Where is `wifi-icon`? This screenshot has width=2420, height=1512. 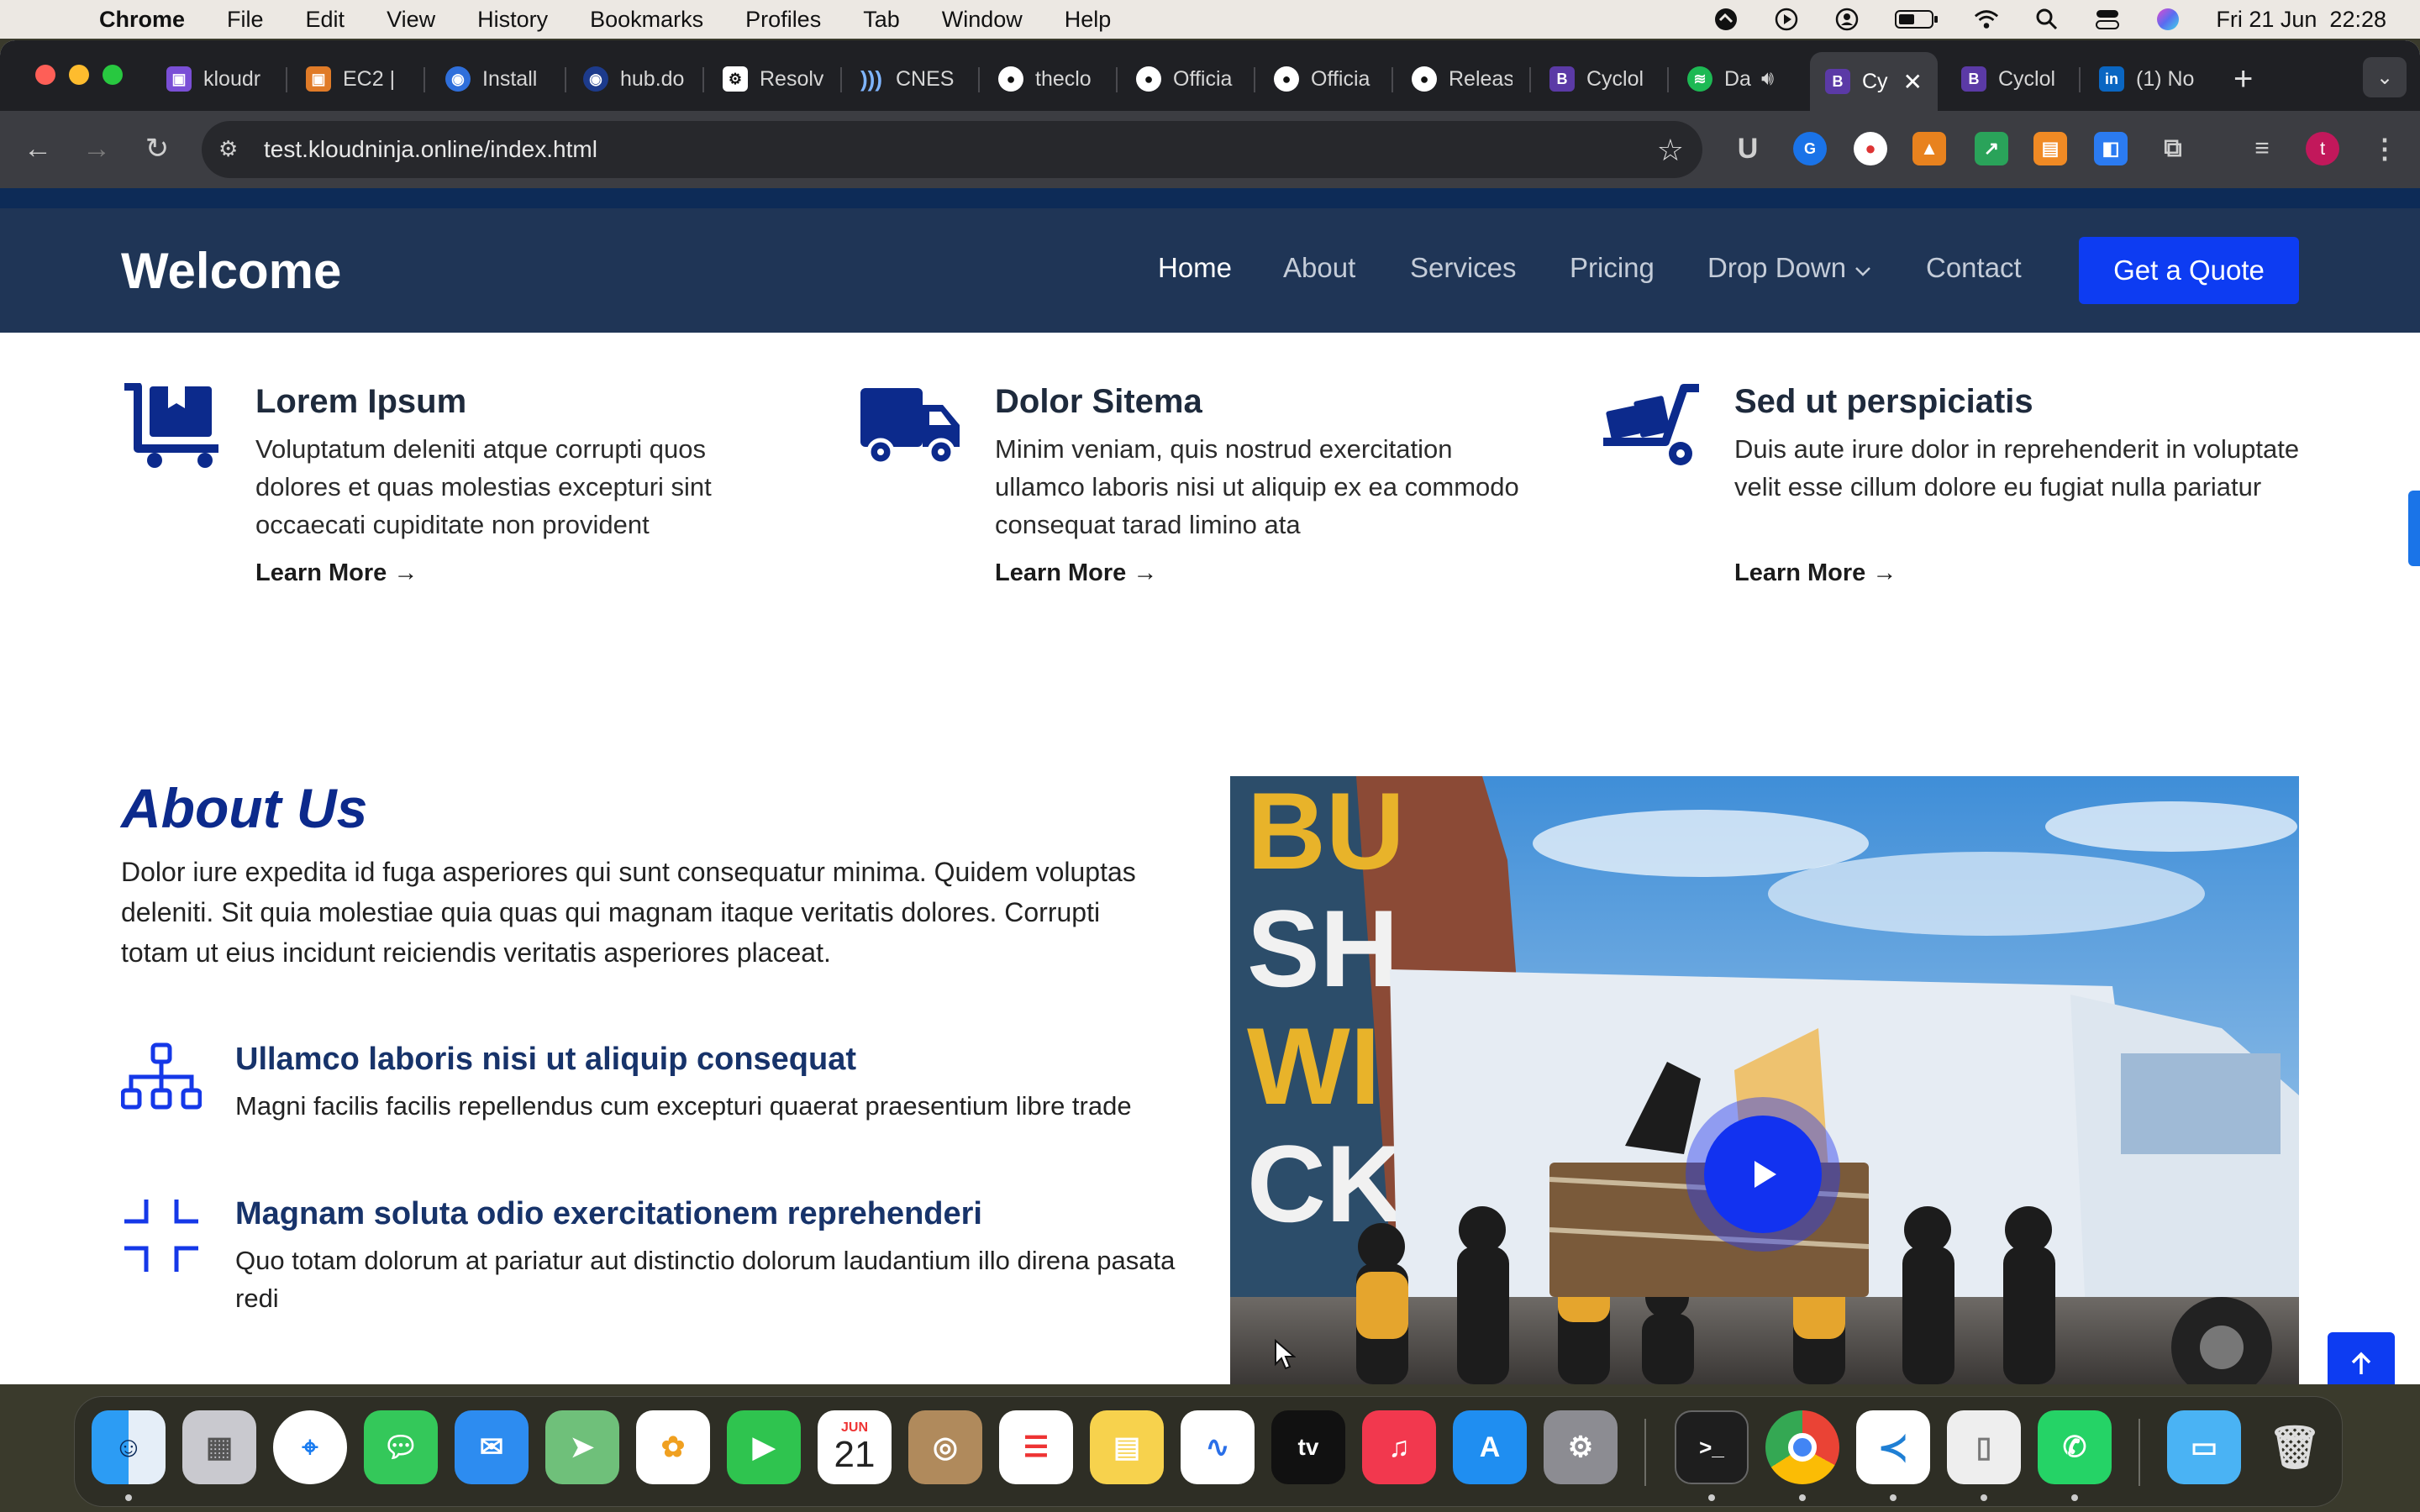
wifi-icon is located at coordinates (1986, 19).